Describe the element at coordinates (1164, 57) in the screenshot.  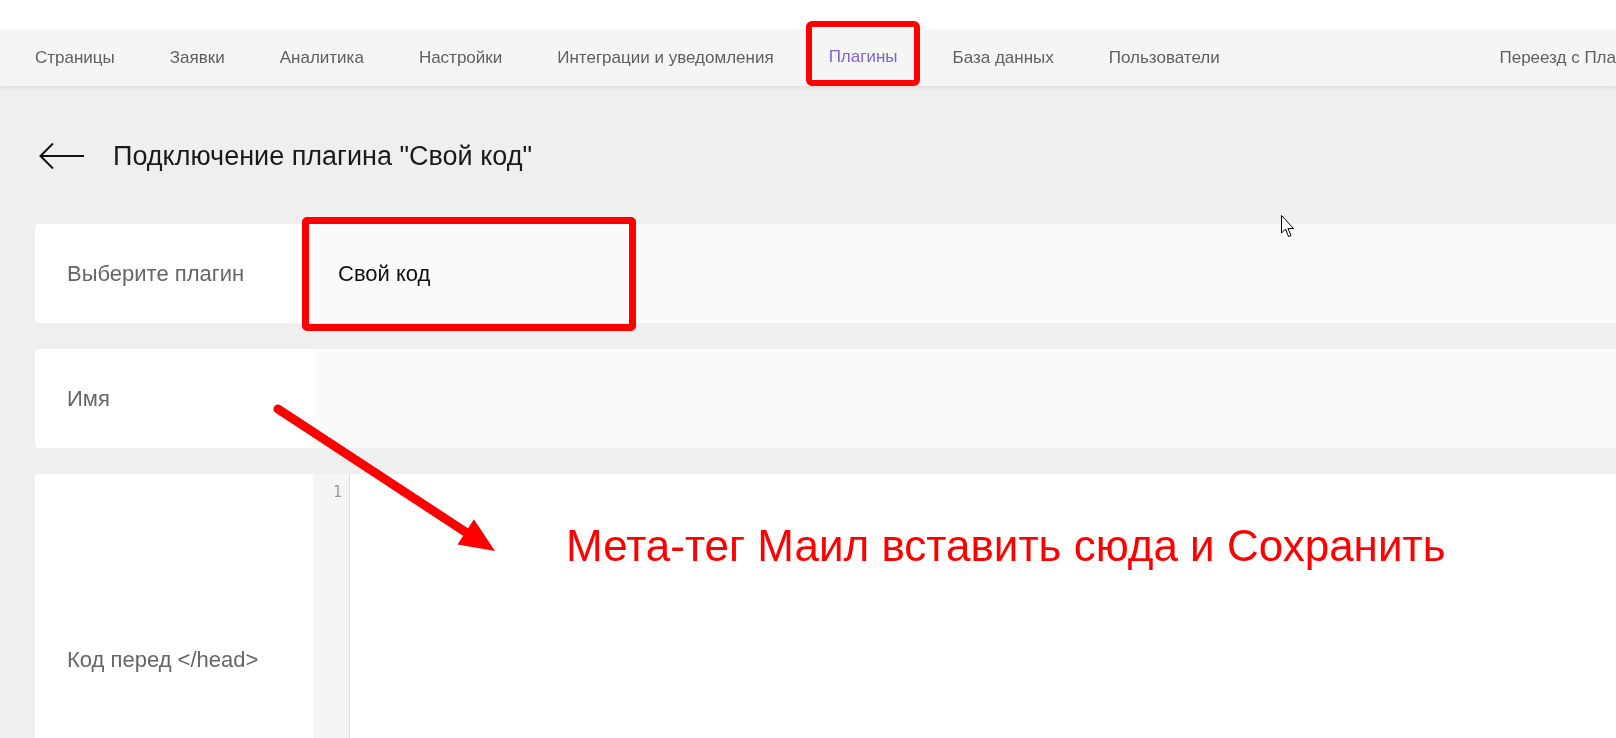
I see `nav-tab: Пользователи` at that location.